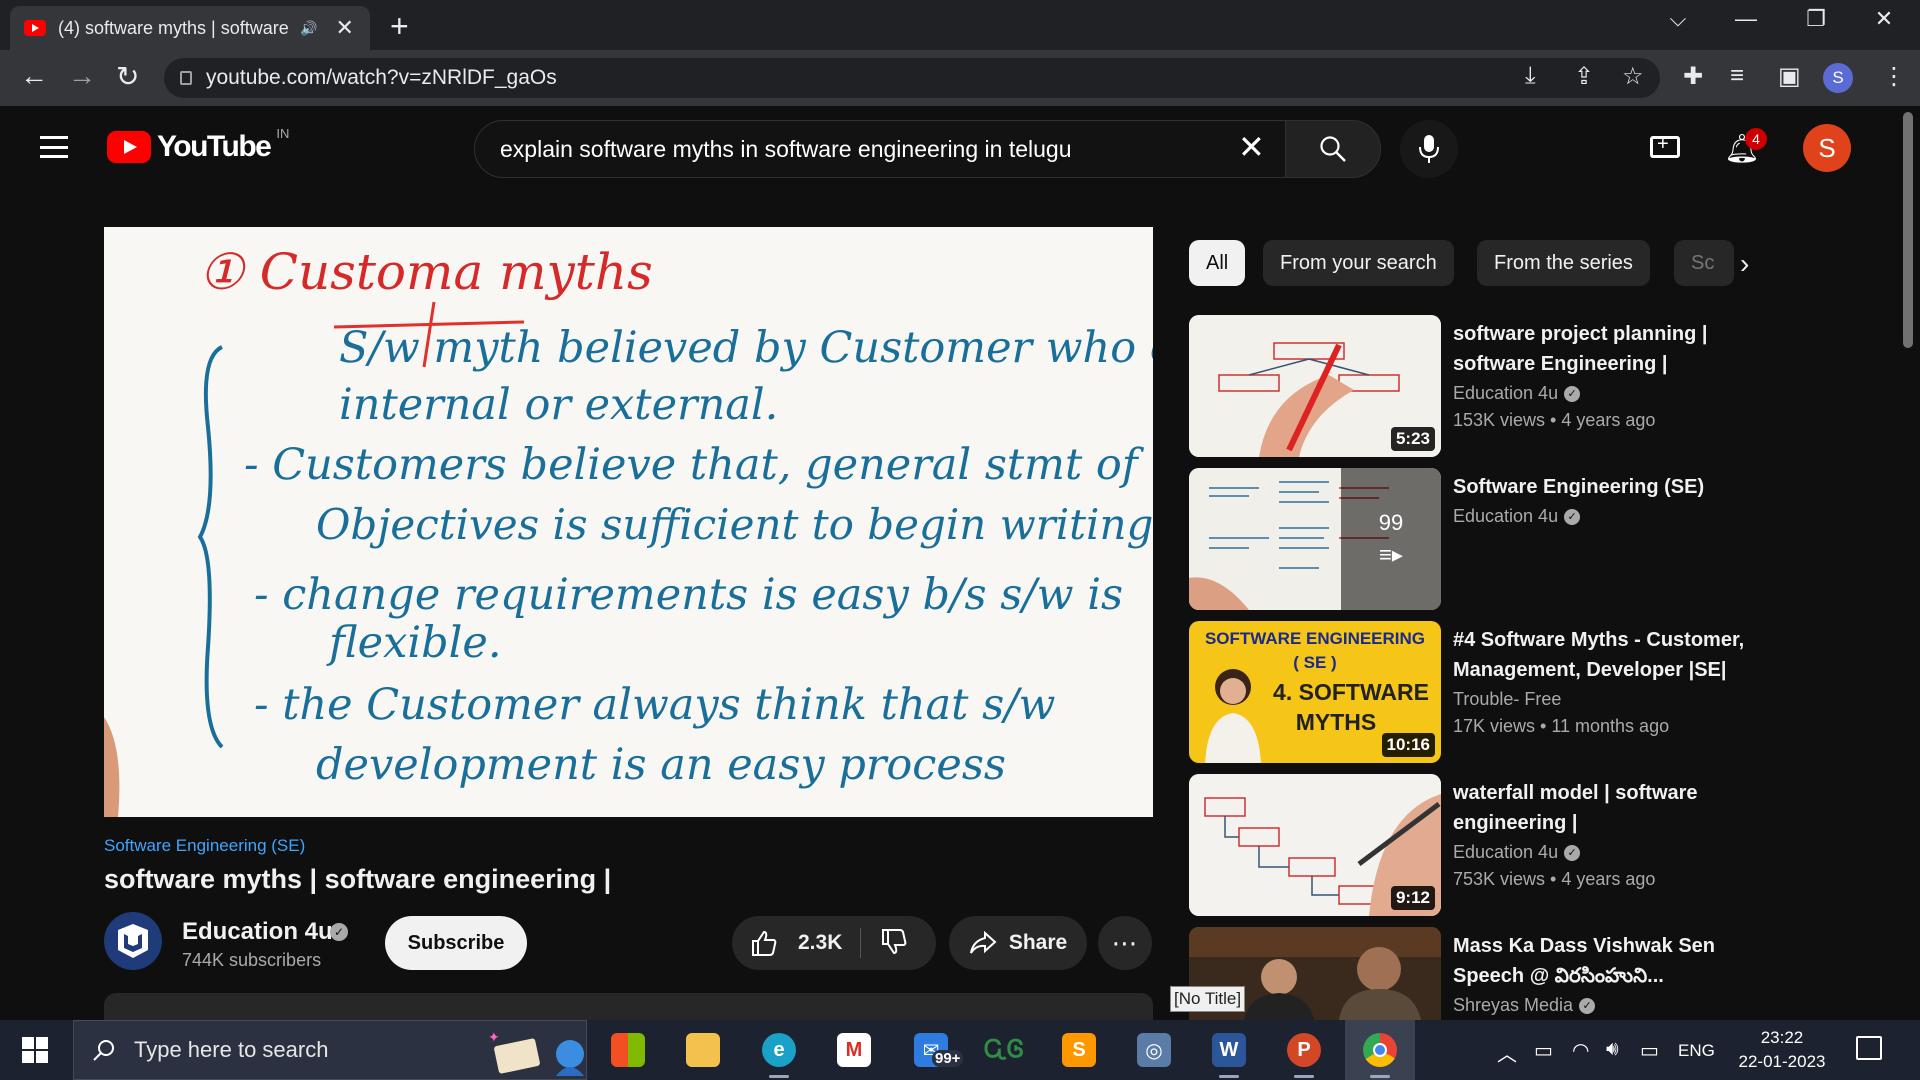 This screenshot has height=1080, width=1920. What do you see at coordinates (127, 76) in the screenshot?
I see `reload-icon: ↻` at bounding box center [127, 76].